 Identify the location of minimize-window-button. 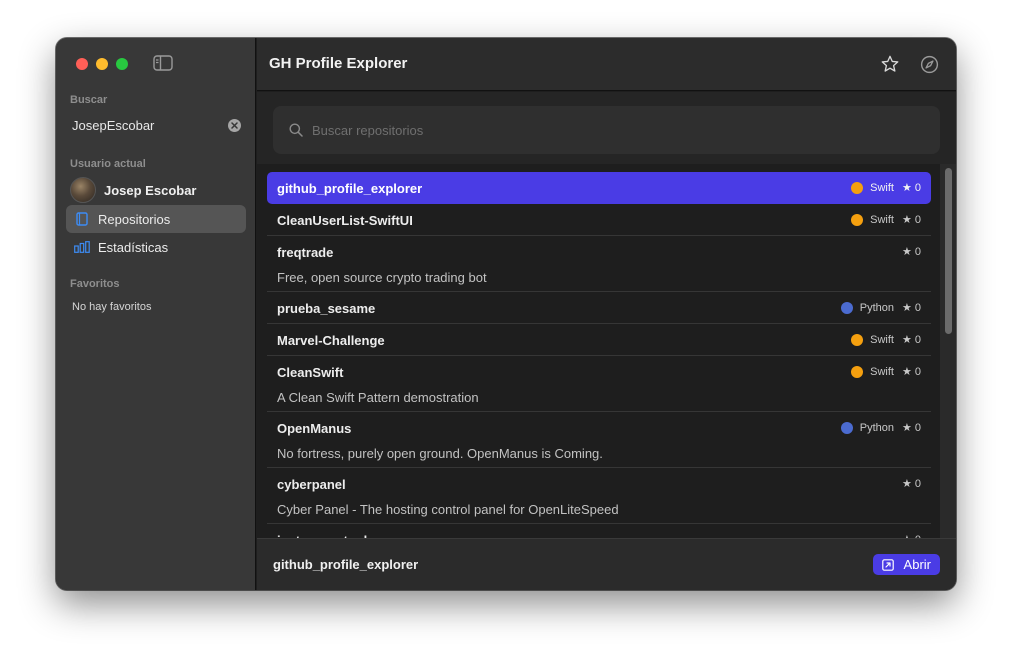
(102, 64).